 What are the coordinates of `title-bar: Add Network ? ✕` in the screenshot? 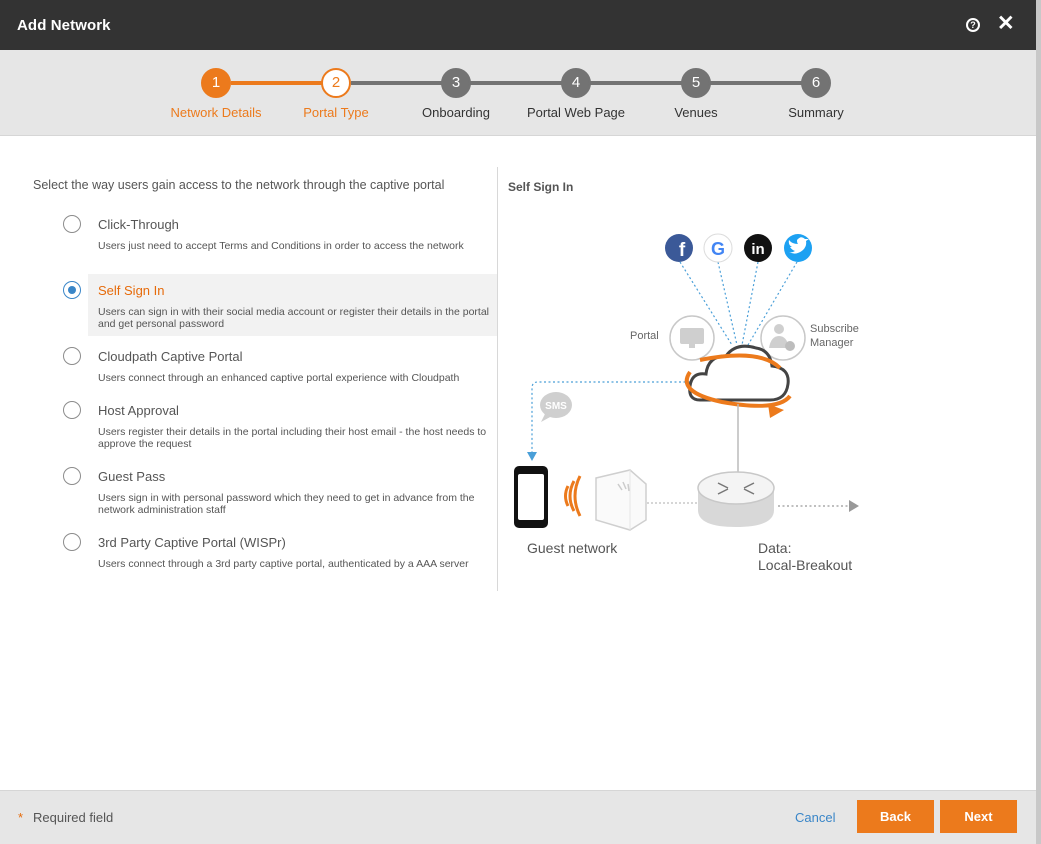 It's located at (518, 25).